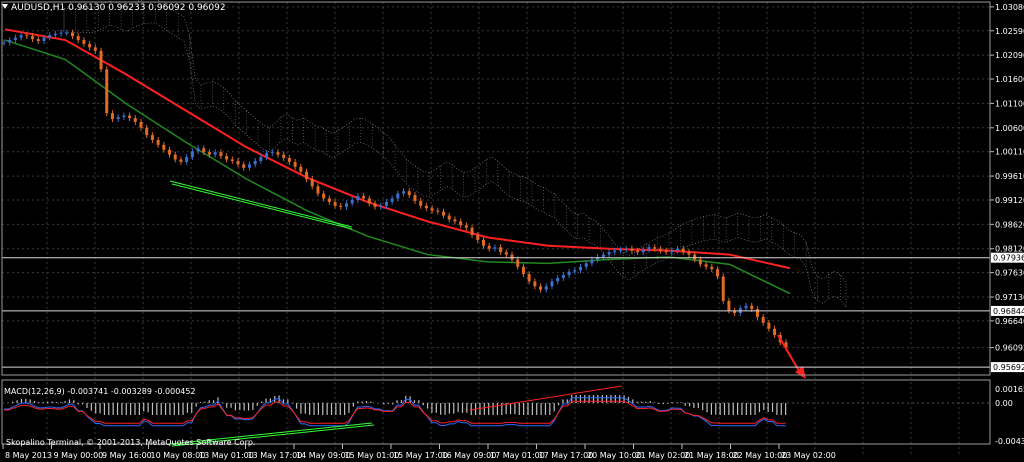 This screenshot has width=1024, height=462. Describe the element at coordinates (1009, 103) in the screenshot. I see `price-tick-label: 1.01100` at that location.